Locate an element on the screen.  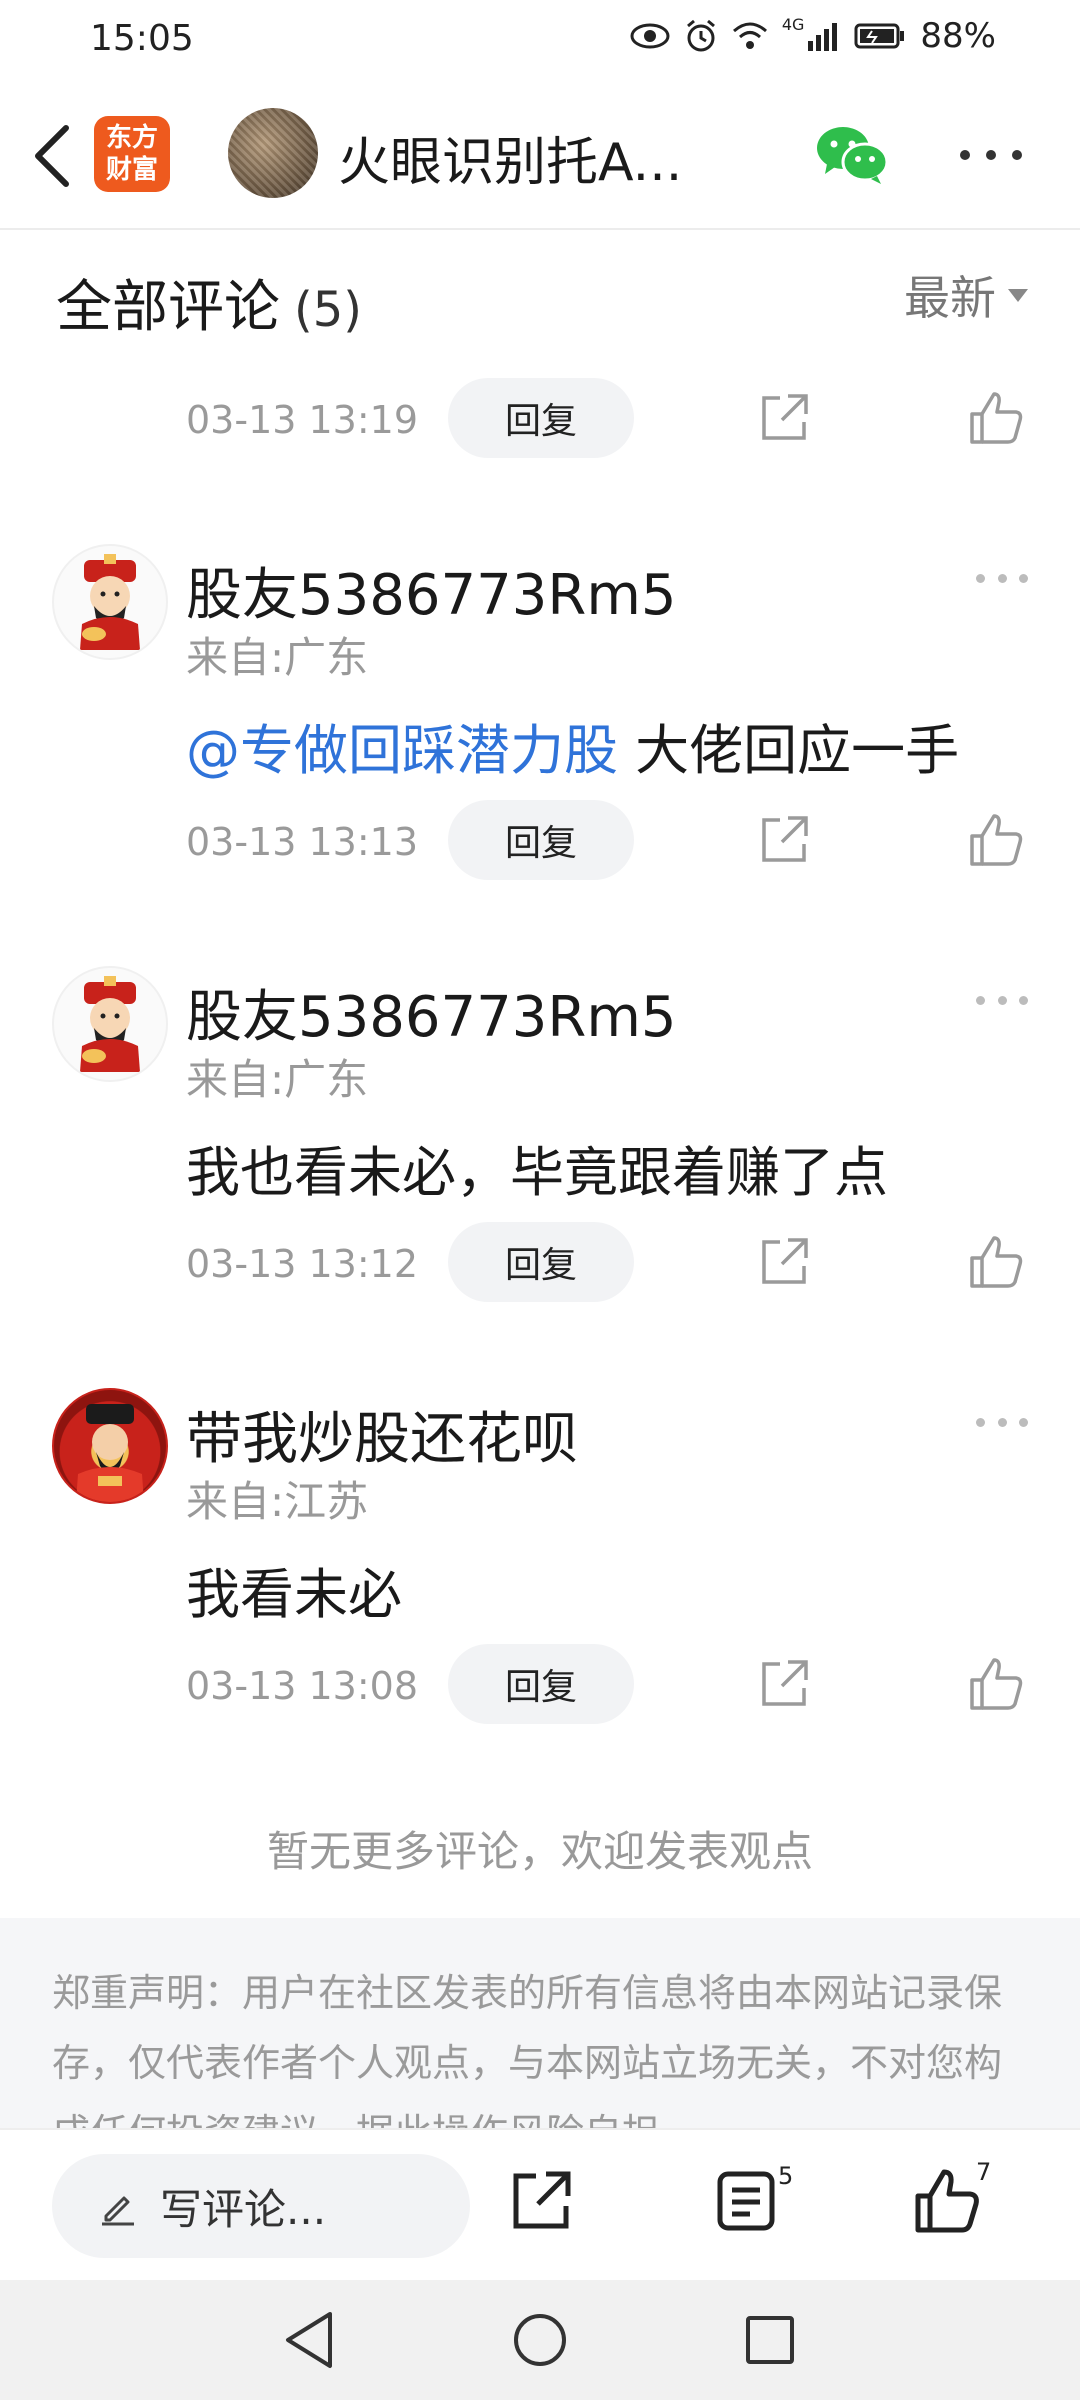
back-button is located at coordinates (52, 156).